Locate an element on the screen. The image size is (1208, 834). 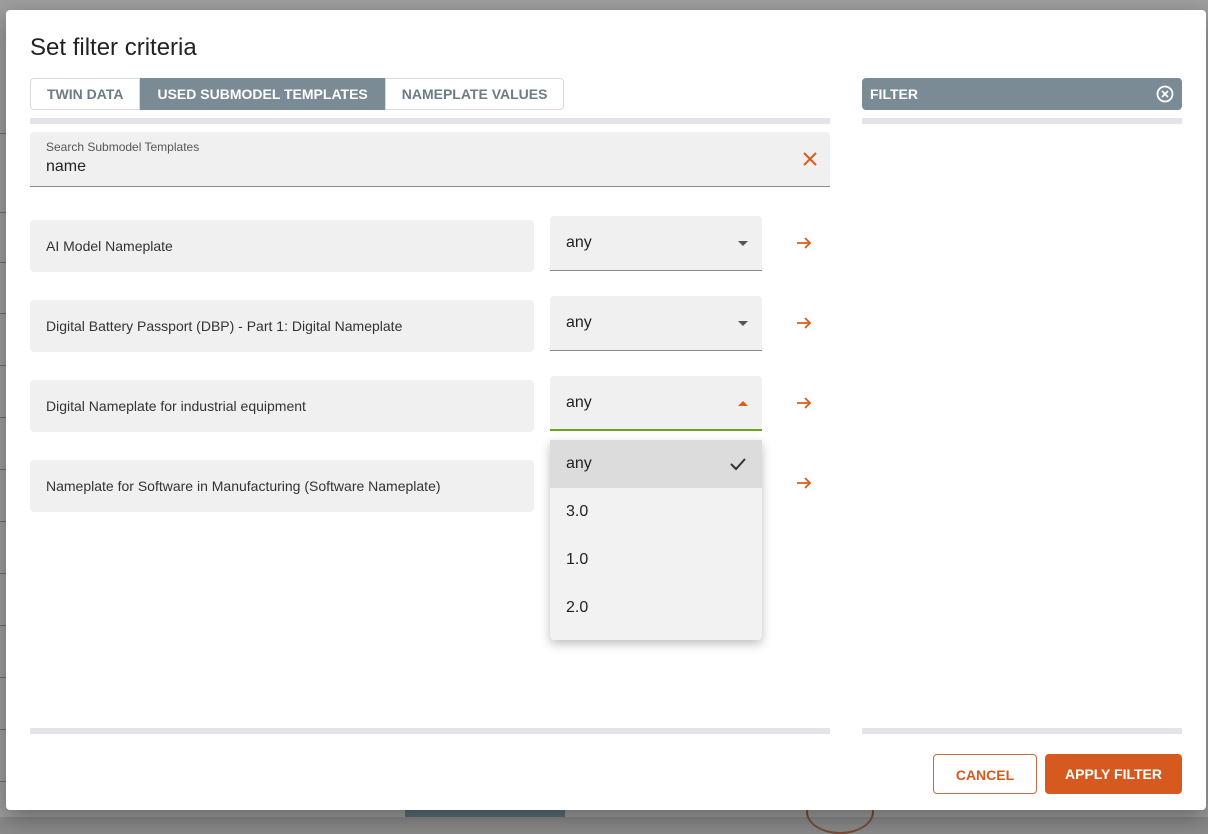
close-icon is located at coordinates (810, 159).